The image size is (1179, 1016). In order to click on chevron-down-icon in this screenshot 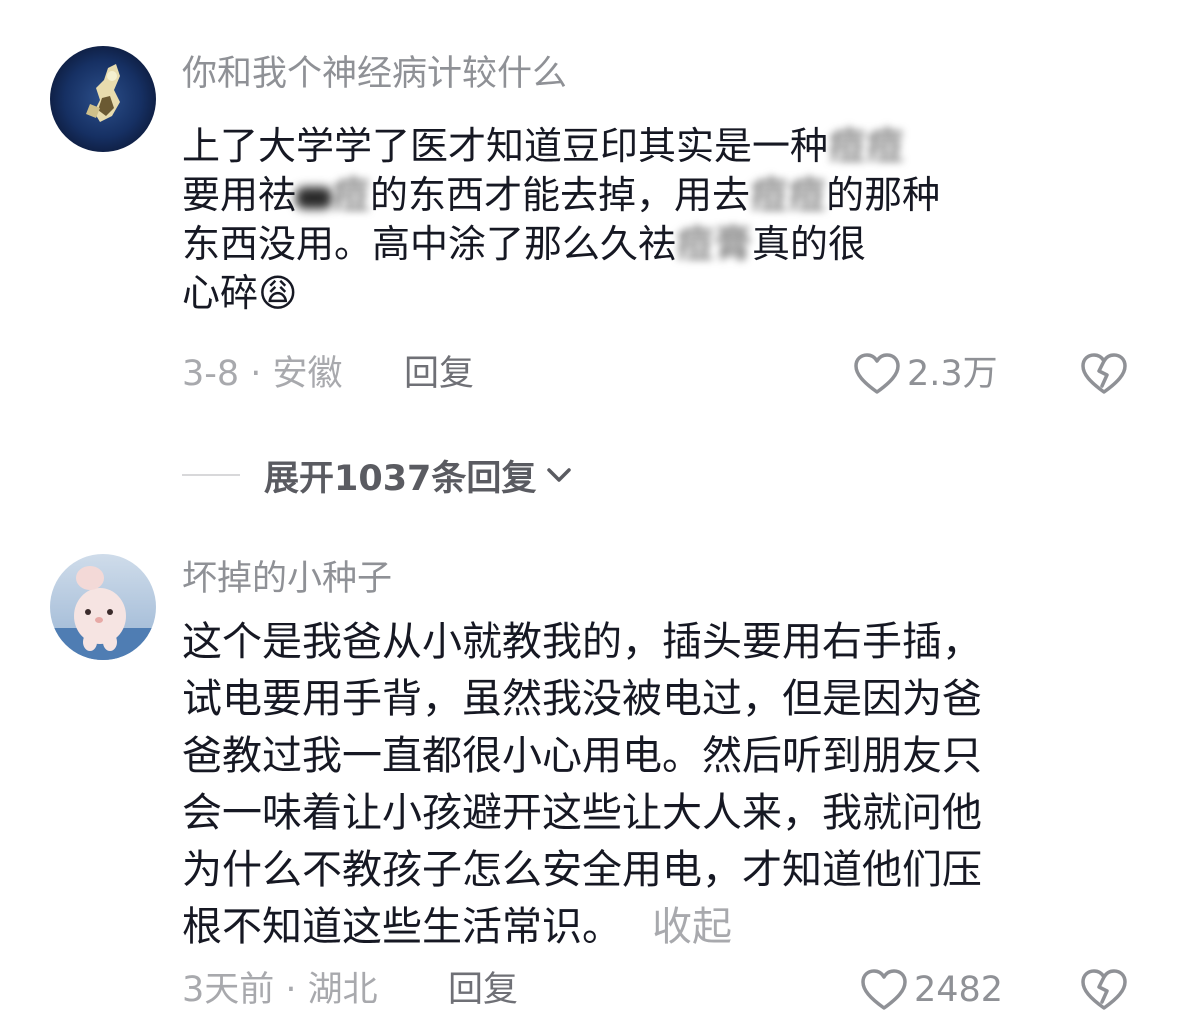, I will do `click(559, 475)`.